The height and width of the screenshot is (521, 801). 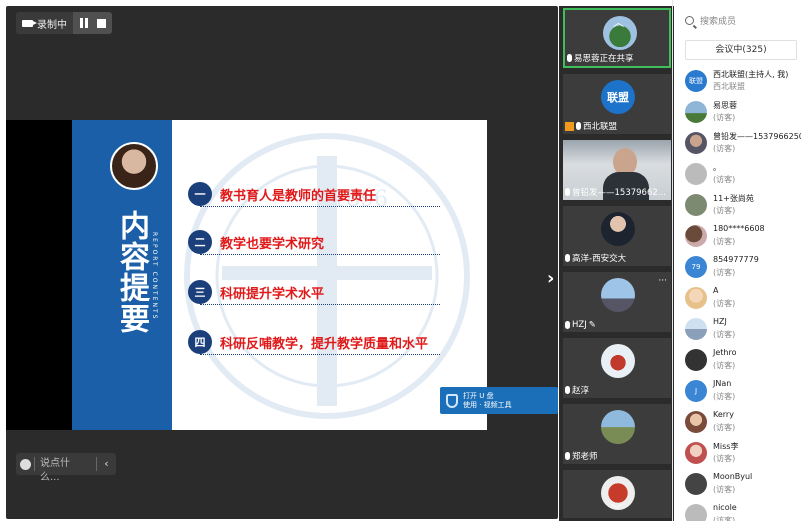 I want to click on member-row: 联盟 西北联盟(主持人, 我) 西北联盟, so click(x=743, y=83).